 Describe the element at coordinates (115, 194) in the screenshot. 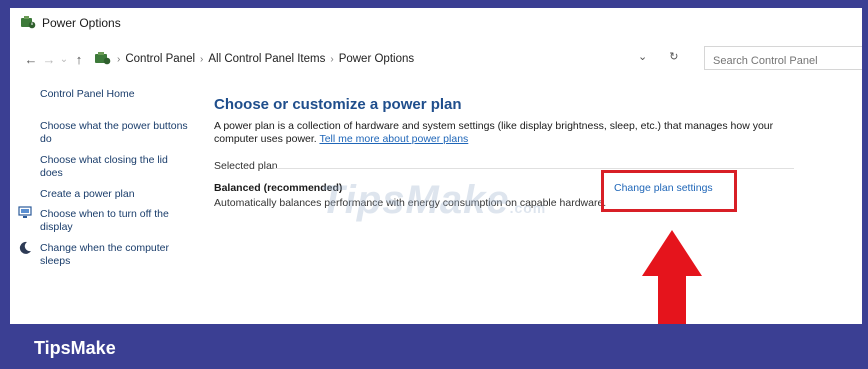

I see `sidebar-item-create-plan: Create a power plan` at that location.